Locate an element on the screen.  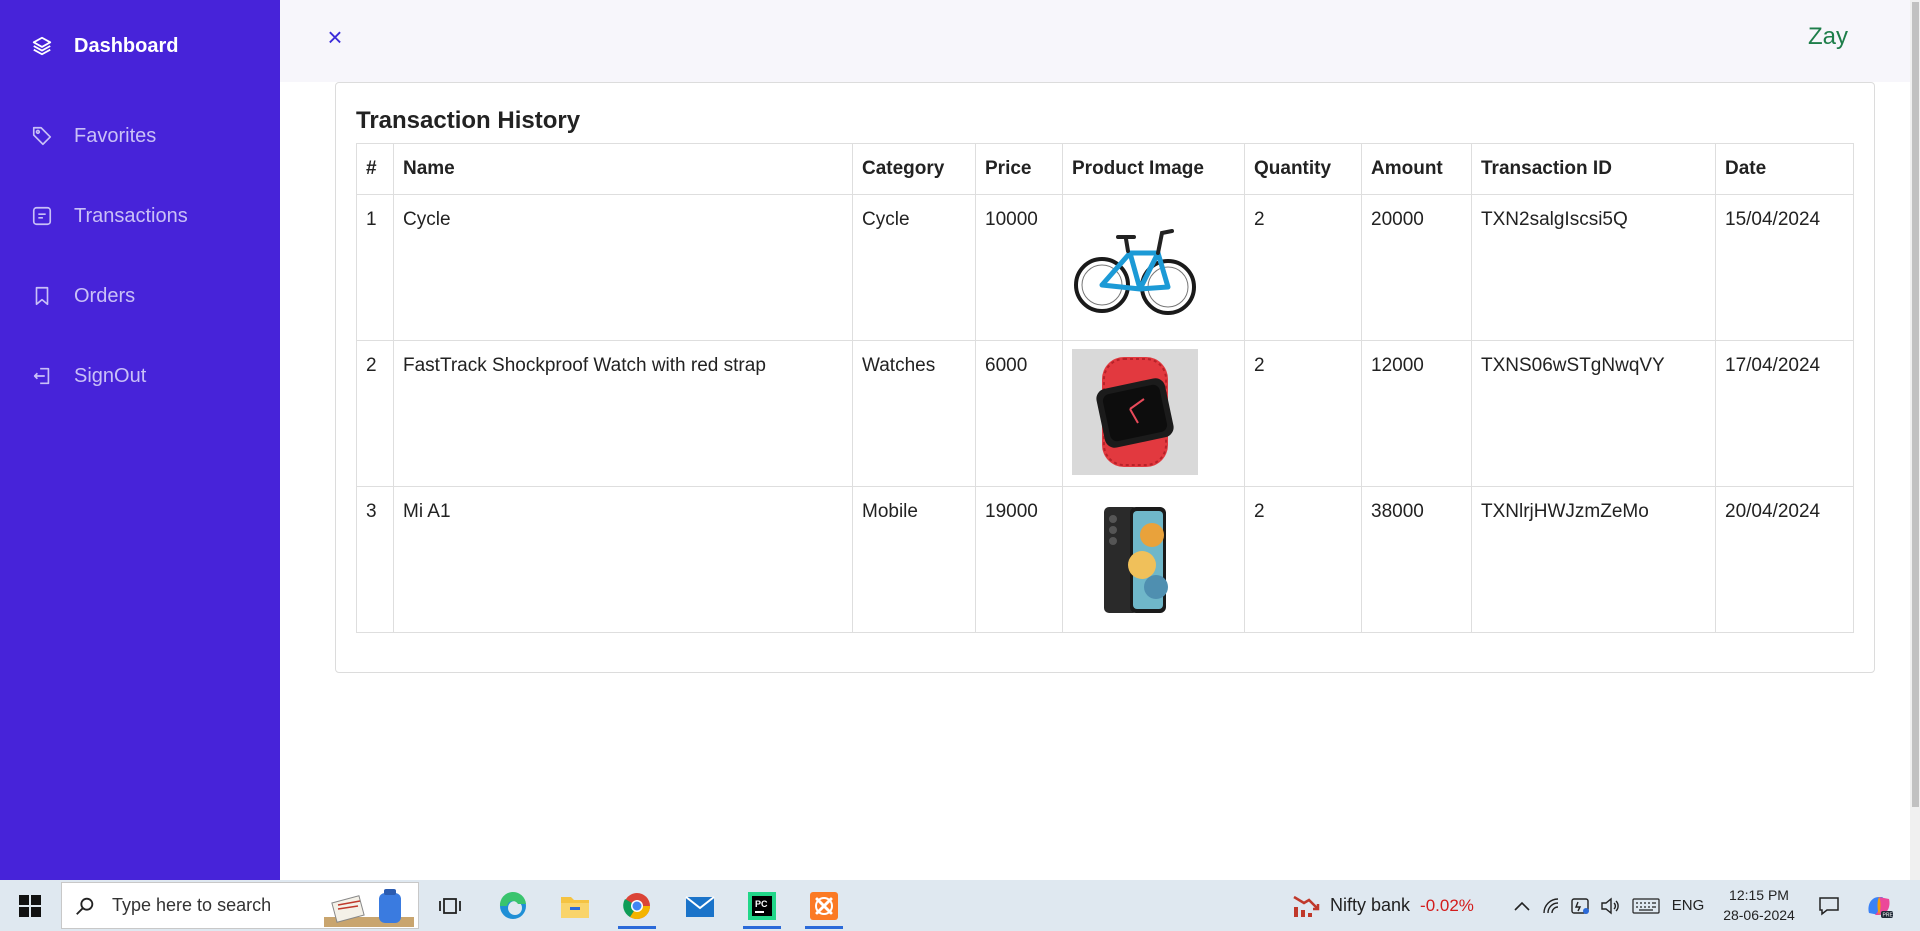
stock-widget: Nifty bank -0.02% is located at coordinates (1383, 905).